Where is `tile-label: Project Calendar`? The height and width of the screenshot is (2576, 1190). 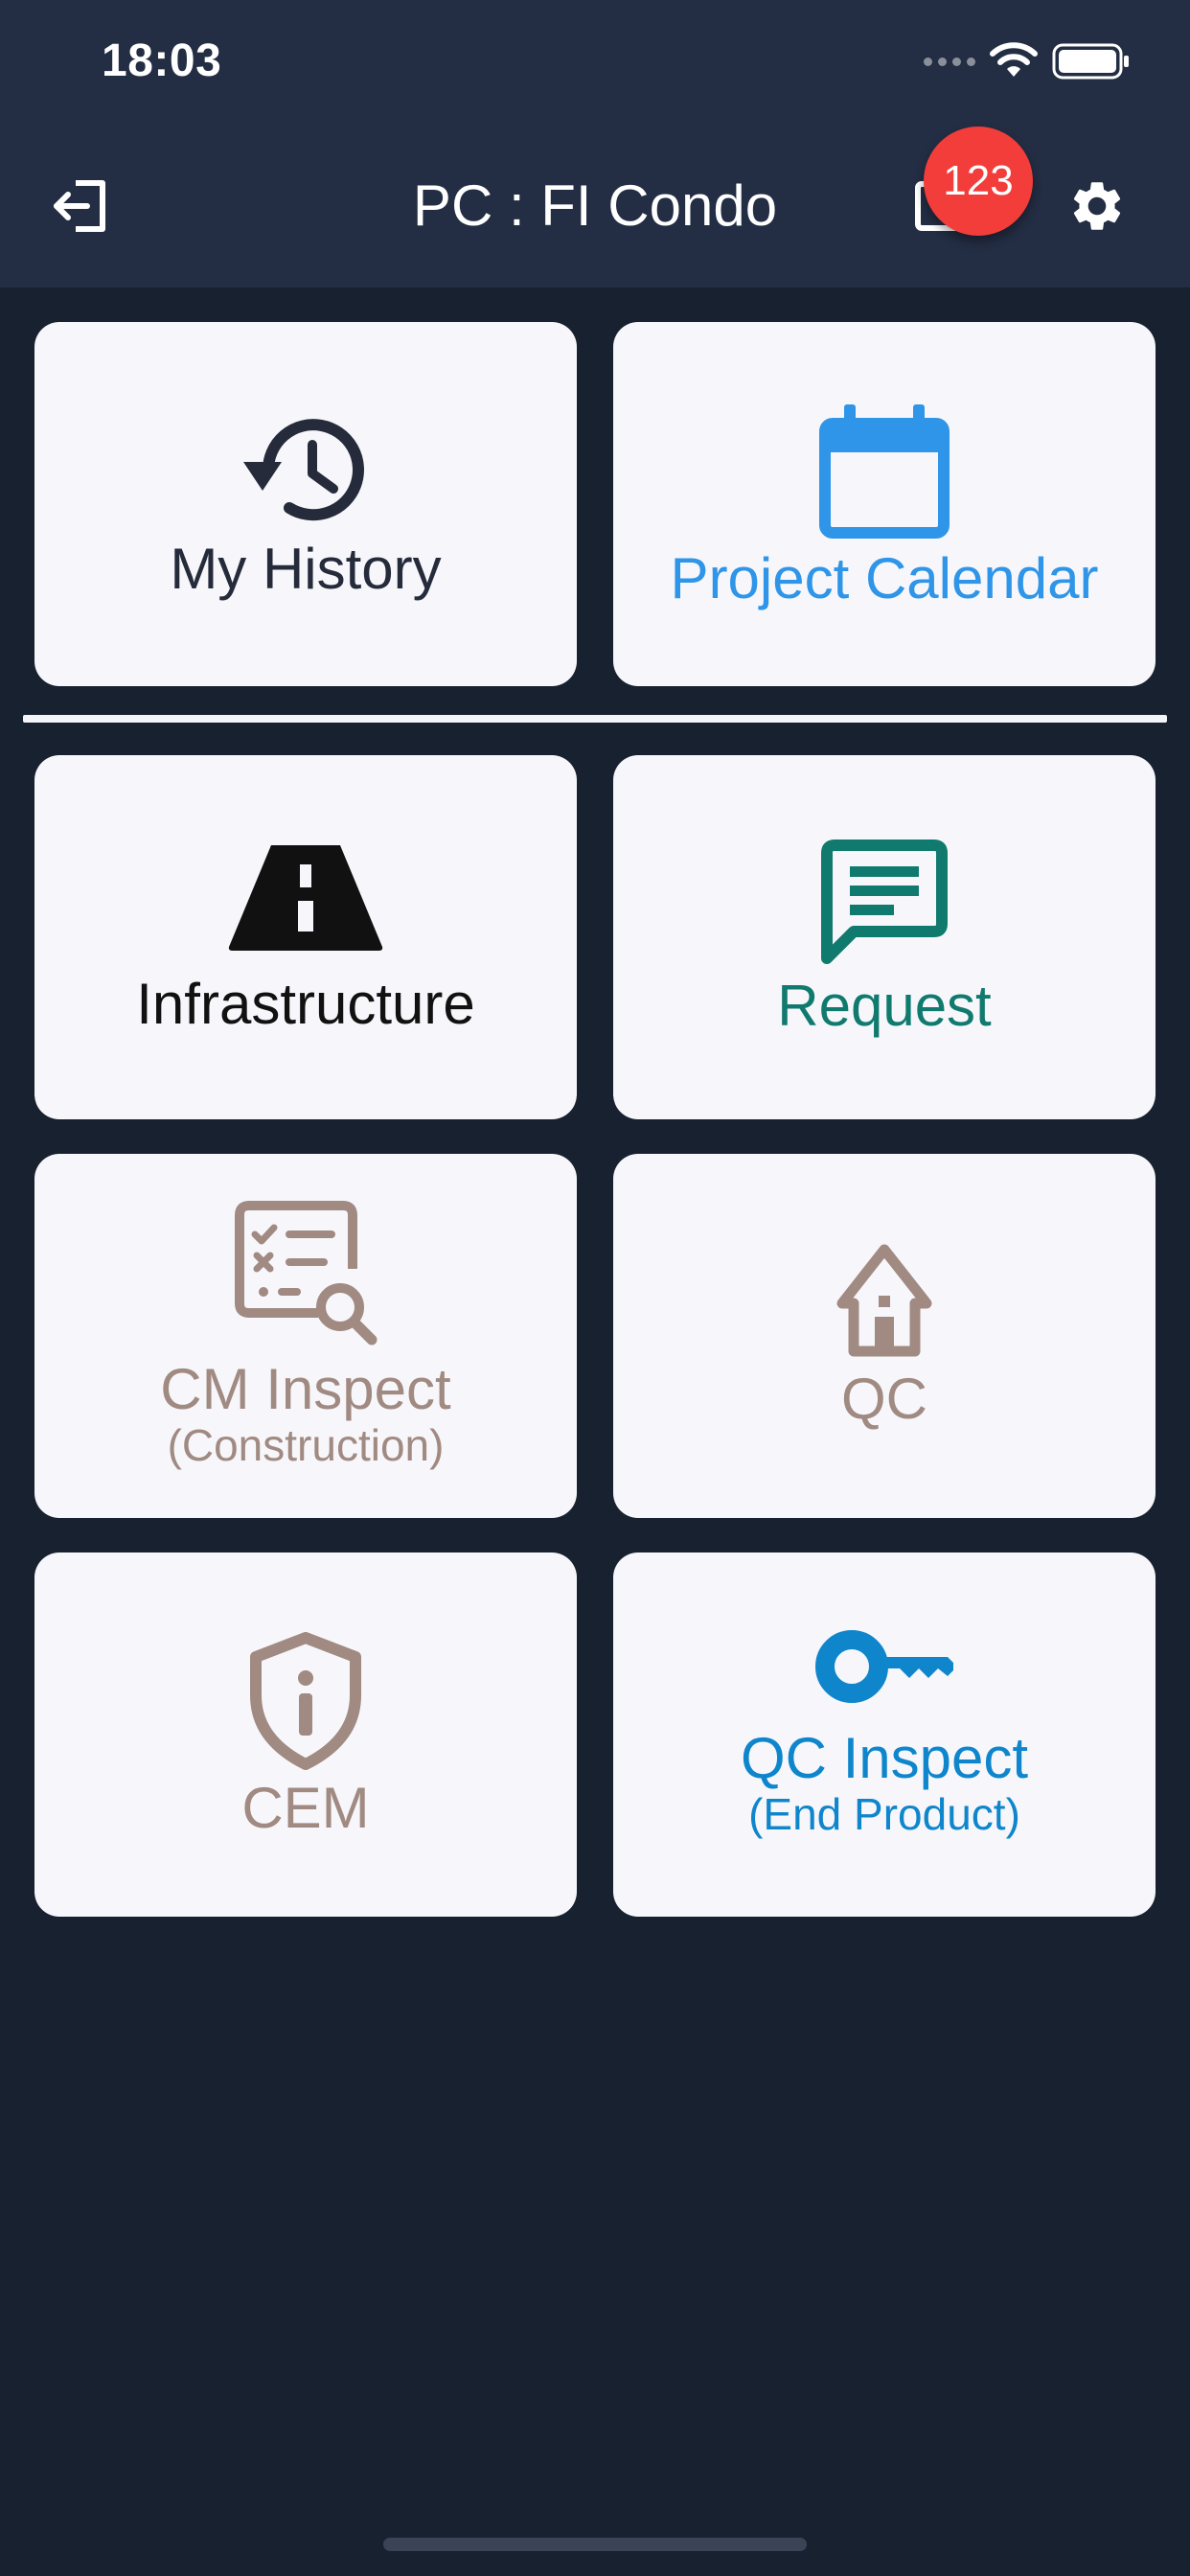
tile-label: Project Calendar is located at coordinates (885, 577).